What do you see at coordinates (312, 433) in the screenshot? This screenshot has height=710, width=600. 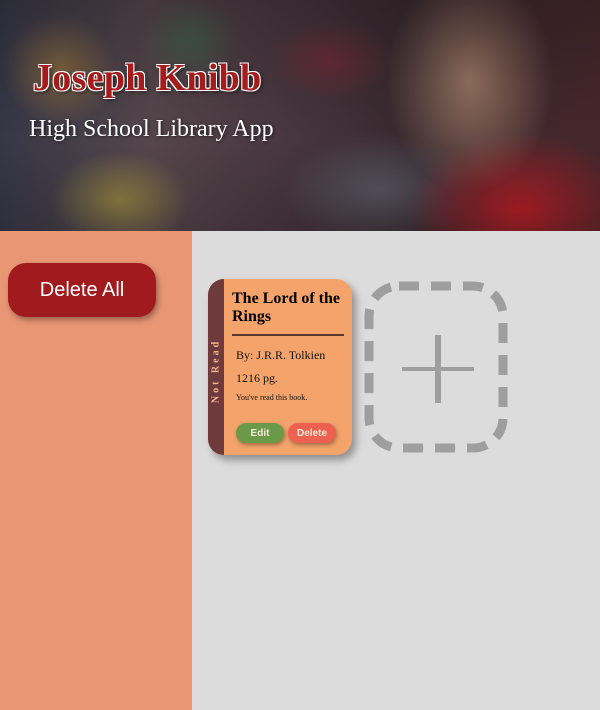 I see `delete-book-button: Delete` at bounding box center [312, 433].